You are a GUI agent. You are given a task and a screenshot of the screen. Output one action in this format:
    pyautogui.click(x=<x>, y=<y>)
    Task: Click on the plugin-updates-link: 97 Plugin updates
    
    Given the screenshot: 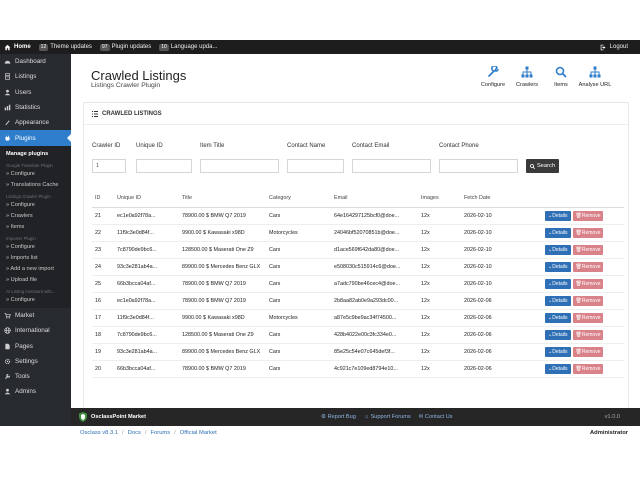 What is the action you would take?
    pyautogui.click(x=125, y=47)
    